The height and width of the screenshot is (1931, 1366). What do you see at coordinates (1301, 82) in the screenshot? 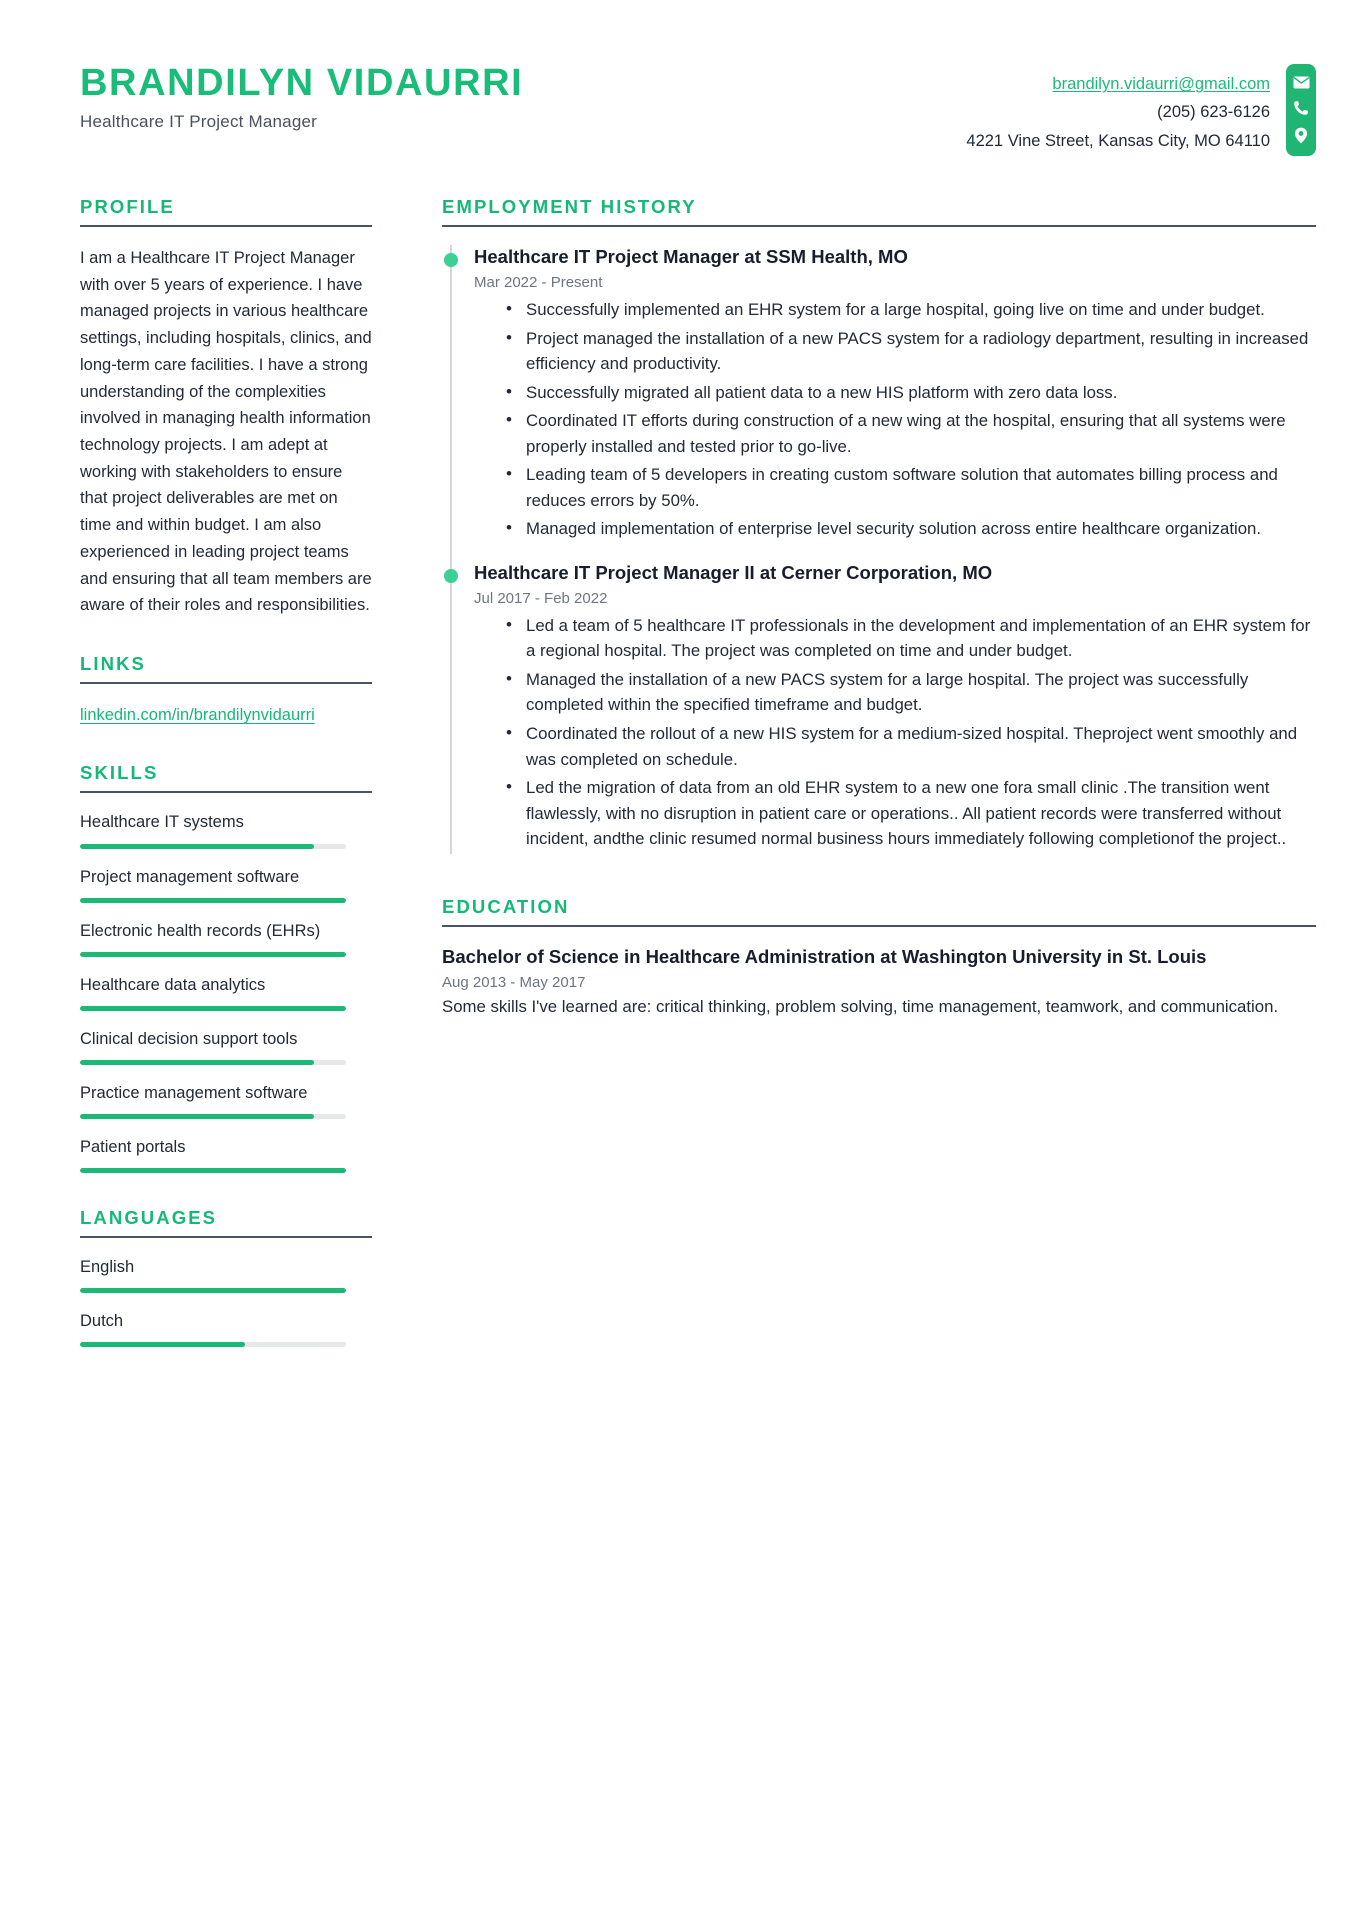
I see `envelope-icon` at bounding box center [1301, 82].